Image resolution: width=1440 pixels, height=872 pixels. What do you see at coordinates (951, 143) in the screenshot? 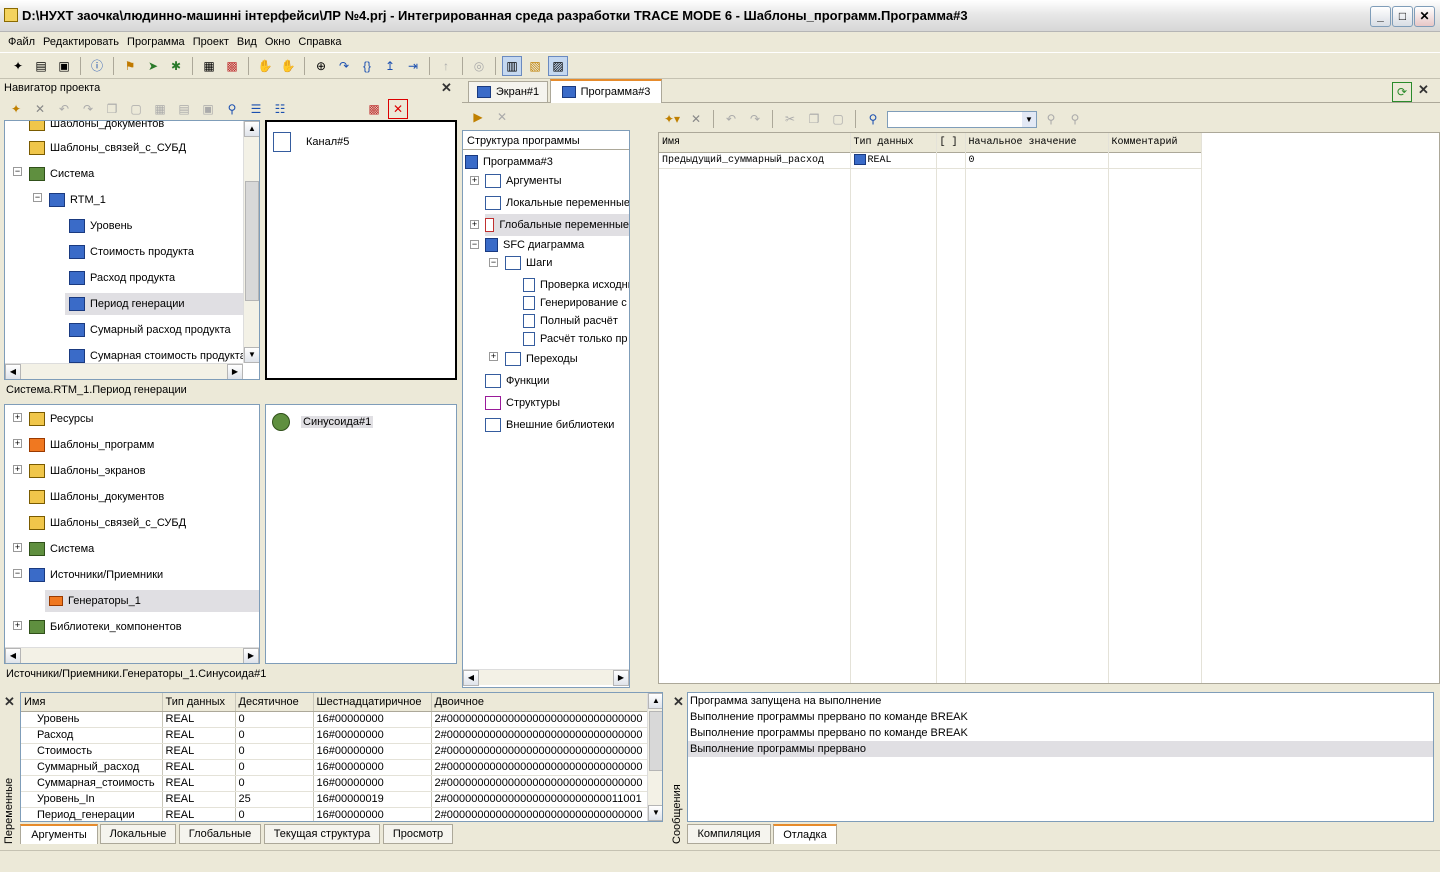
I see `col-array-header: [ ]` at bounding box center [951, 143].